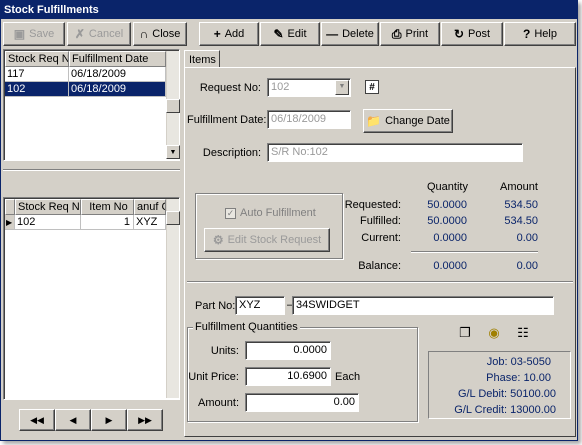 This screenshot has height=445, width=582. Describe the element at coordinates (523, 333) in the screenshot. I see `hierarchy-icon: ☷` at that location.